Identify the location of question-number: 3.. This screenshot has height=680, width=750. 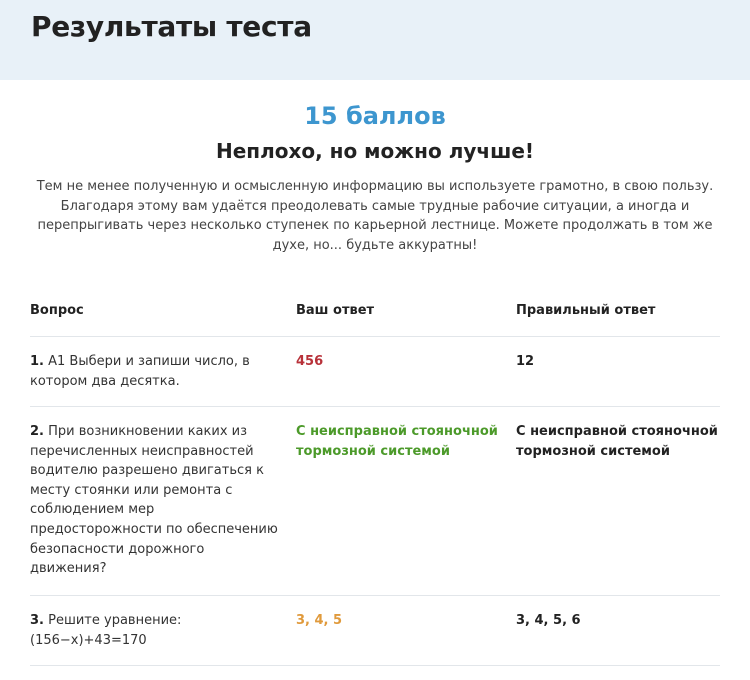
(37, 620).